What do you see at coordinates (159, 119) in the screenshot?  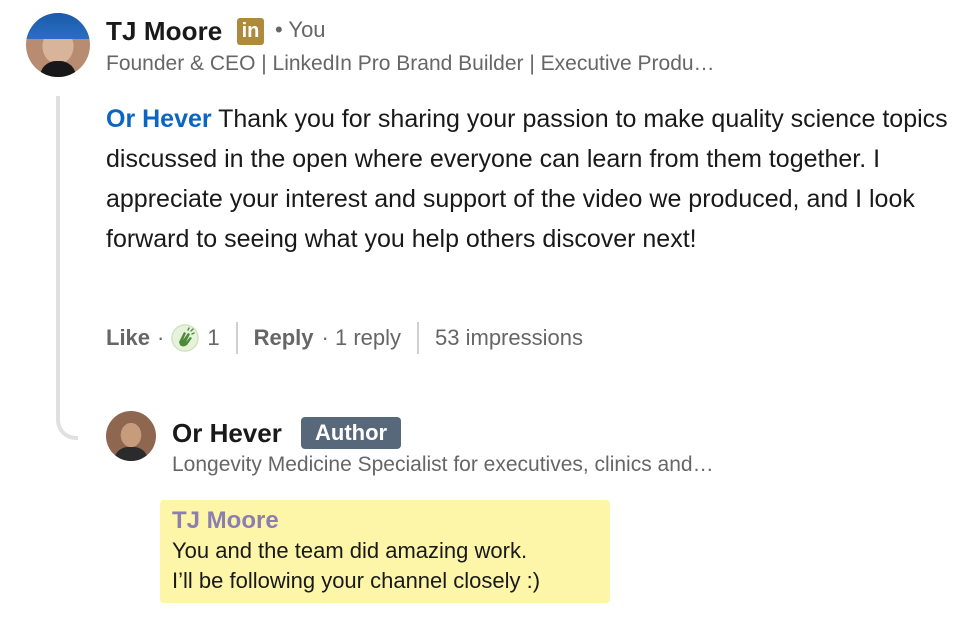 I see `mention-link: Or Hever` at bounding box center [159, 119].